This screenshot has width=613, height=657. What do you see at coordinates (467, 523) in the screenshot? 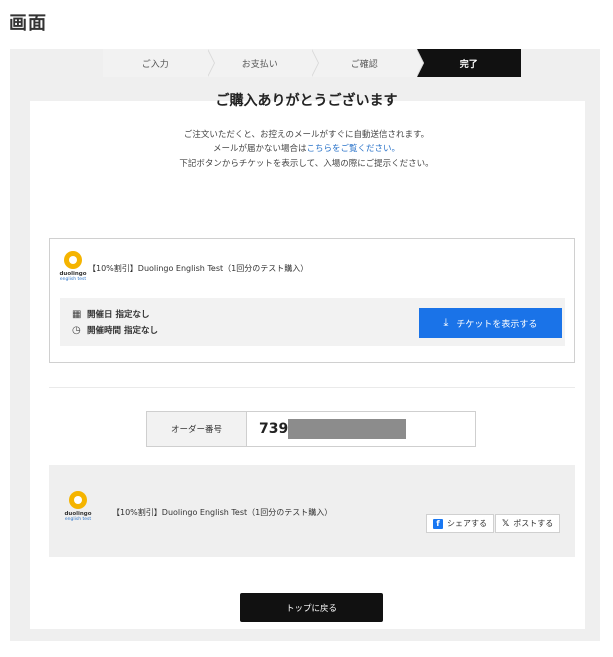
I see `facebook-share-label: シェアする` at bounding box center [467, 523].